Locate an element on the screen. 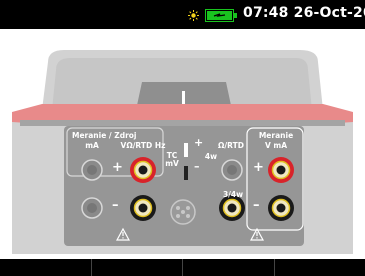 Image resolution: width=365 pixels, height=276 pixels. softkey-bar is located at coordinates (182, 267).